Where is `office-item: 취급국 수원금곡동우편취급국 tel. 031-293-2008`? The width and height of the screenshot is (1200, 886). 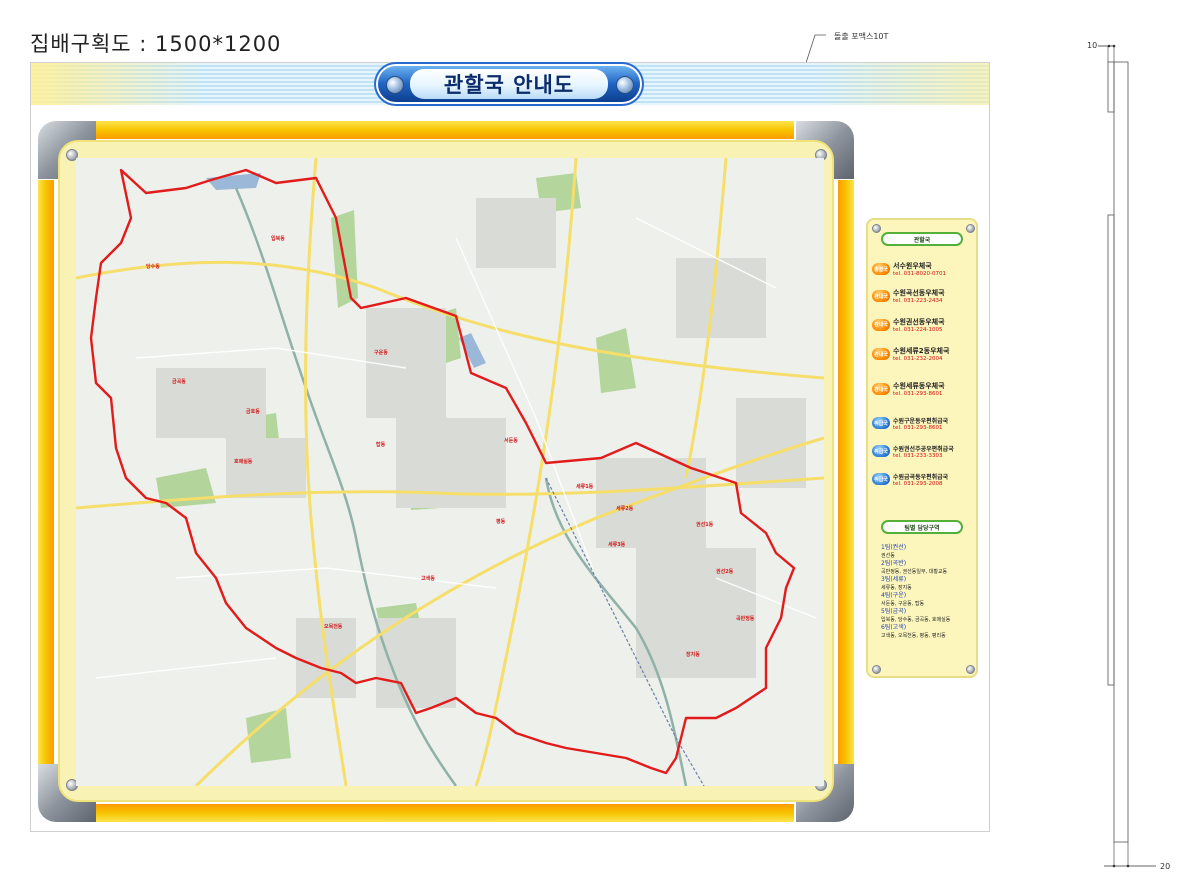 office-item: 취급국 수원금곡동우편취급국 tel. 031-293-2008 is located at coordinates (922, 479).